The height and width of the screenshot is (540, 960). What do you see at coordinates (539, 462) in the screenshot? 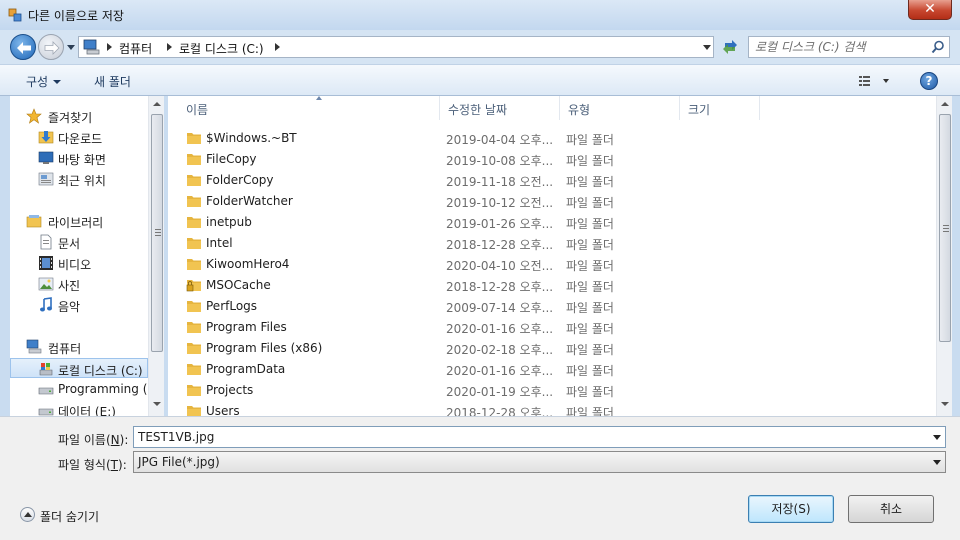
I see `filetype-select: JPG File(*.jpg)` at bounding box center [539, 462].